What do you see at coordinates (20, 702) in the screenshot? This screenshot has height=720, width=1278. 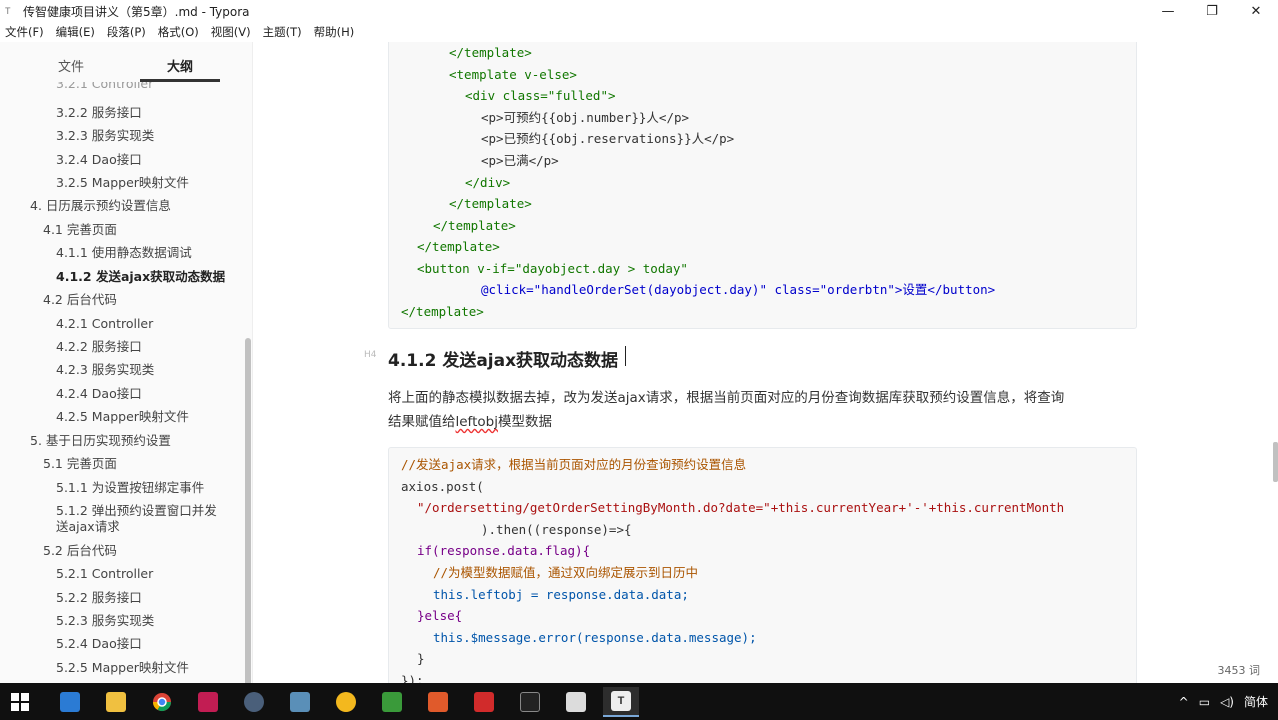 I see `windows-start-icon` at bounding box center [20, 702].